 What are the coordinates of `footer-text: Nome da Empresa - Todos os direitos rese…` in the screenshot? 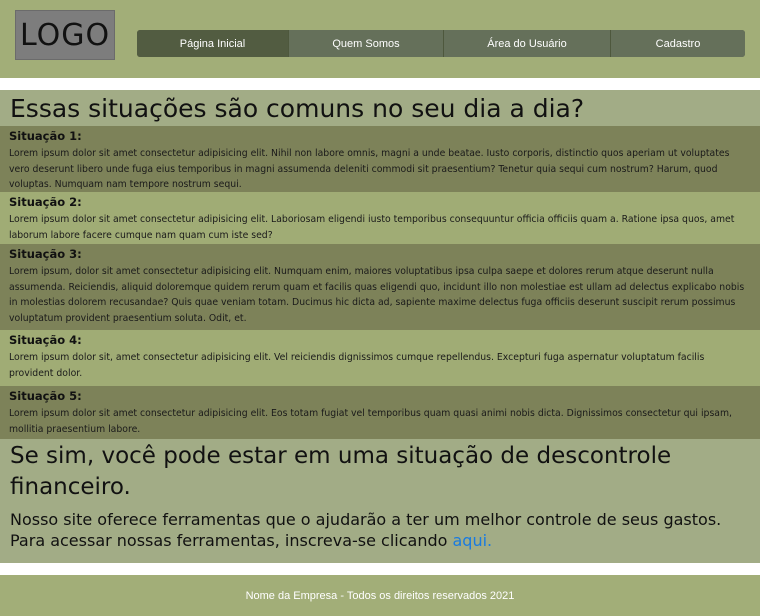 It's located at (380, 595).